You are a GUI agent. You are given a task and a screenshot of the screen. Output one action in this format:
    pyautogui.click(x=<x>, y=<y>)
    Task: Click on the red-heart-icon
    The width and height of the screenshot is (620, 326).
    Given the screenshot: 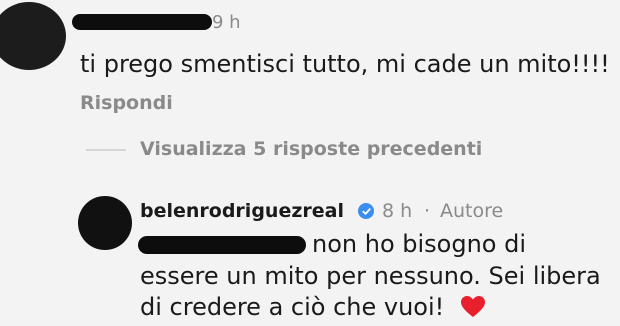 What is the action you would take?
    pyautogui.click(x=473, y=309)
    